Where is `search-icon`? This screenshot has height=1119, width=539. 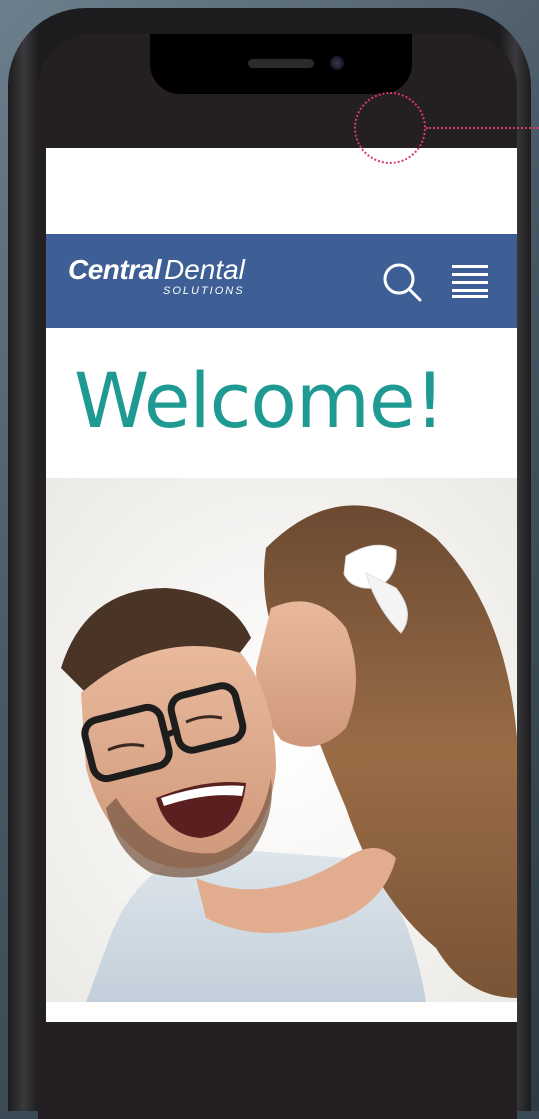
search-icon is located at coordinates (402, 282).